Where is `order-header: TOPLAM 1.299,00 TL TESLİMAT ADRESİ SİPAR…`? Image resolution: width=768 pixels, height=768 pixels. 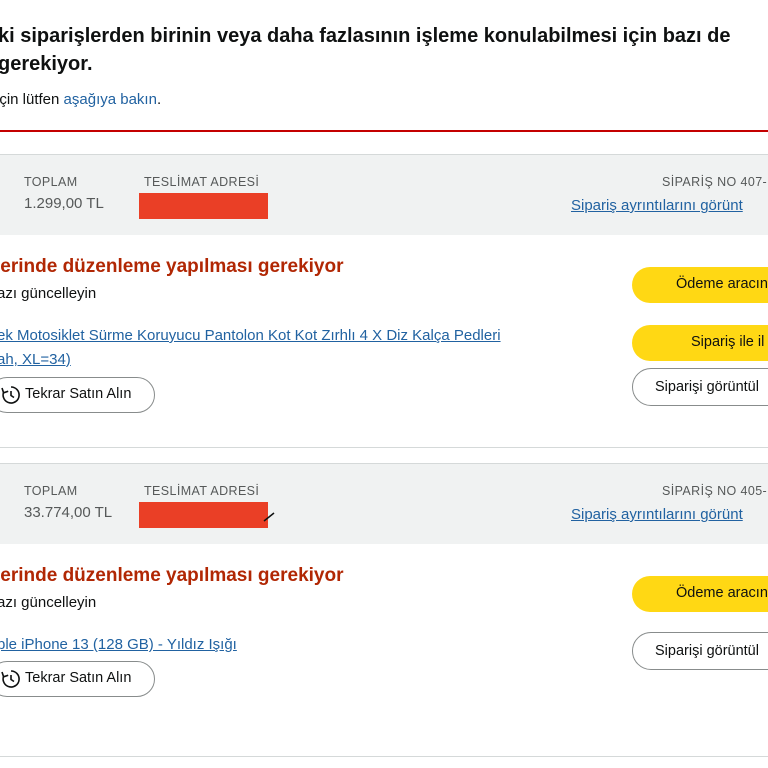
order-header: TOPLAM 1.299,00 TL TESLİMAT ADRESİ SİPAR… is located at coordinates (384, 195).